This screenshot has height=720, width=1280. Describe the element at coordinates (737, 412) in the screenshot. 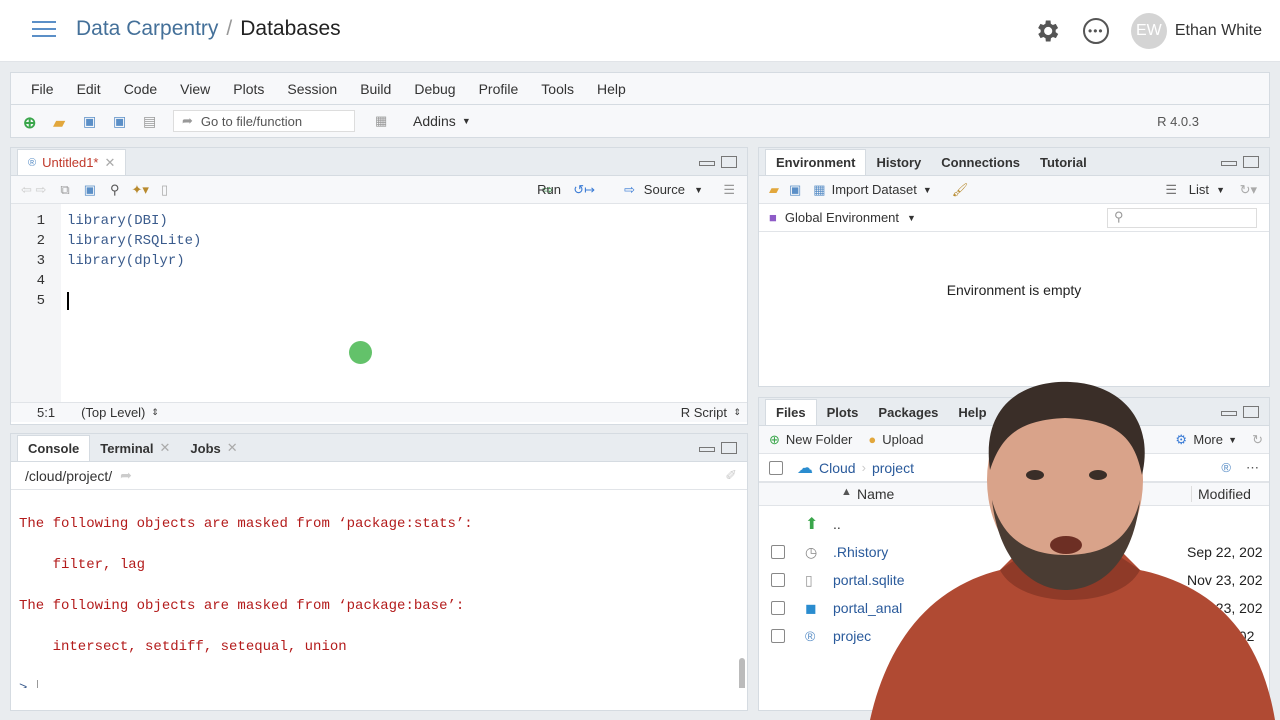

I see `file-type-dropdown-icon: ⇕` at that location.